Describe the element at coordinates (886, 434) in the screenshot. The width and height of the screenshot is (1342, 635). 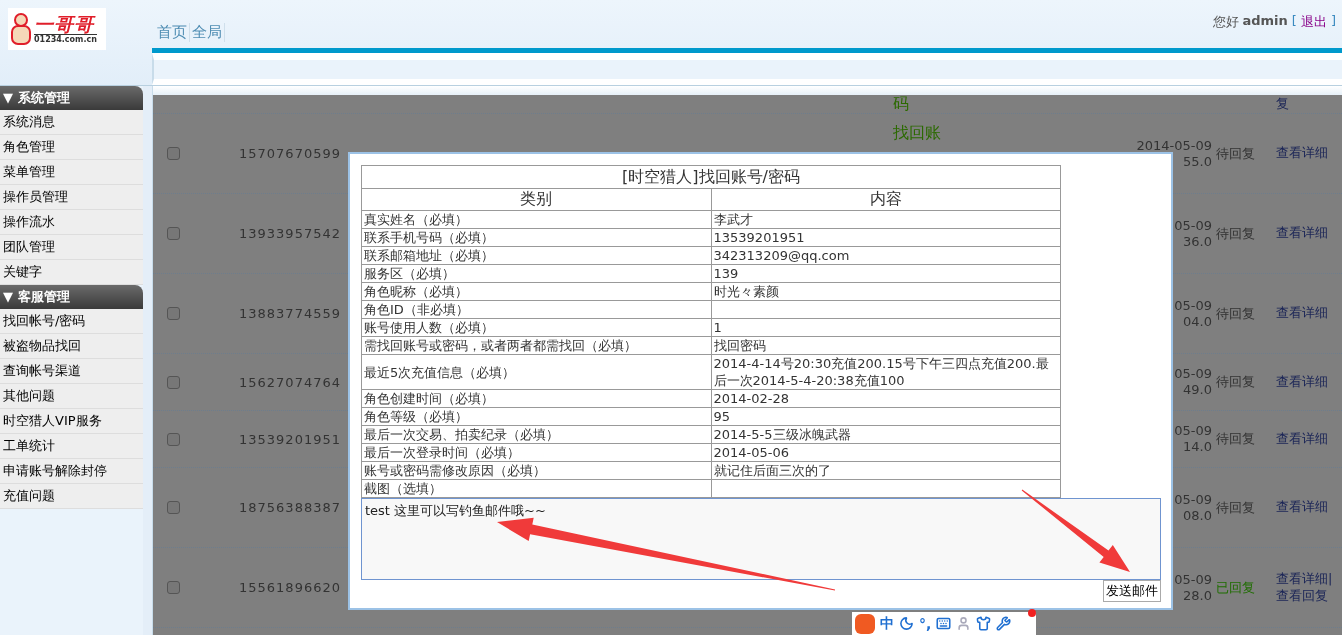
I see `field-value: 2014-5-5三级冰魄武器` at that location.